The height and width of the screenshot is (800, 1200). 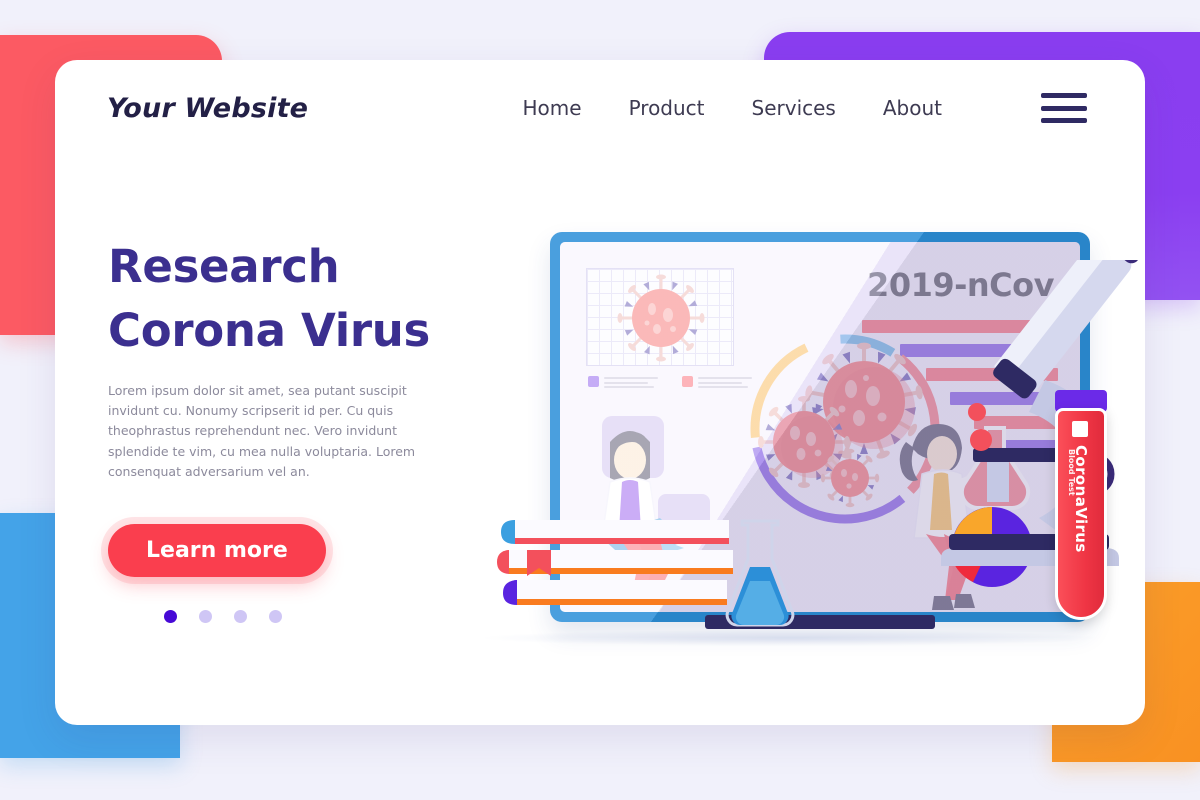 What do you see at coordinates (667, 108) in the screenshot?
I see `nav-item-product: Product` at bounding box center [667, 108].